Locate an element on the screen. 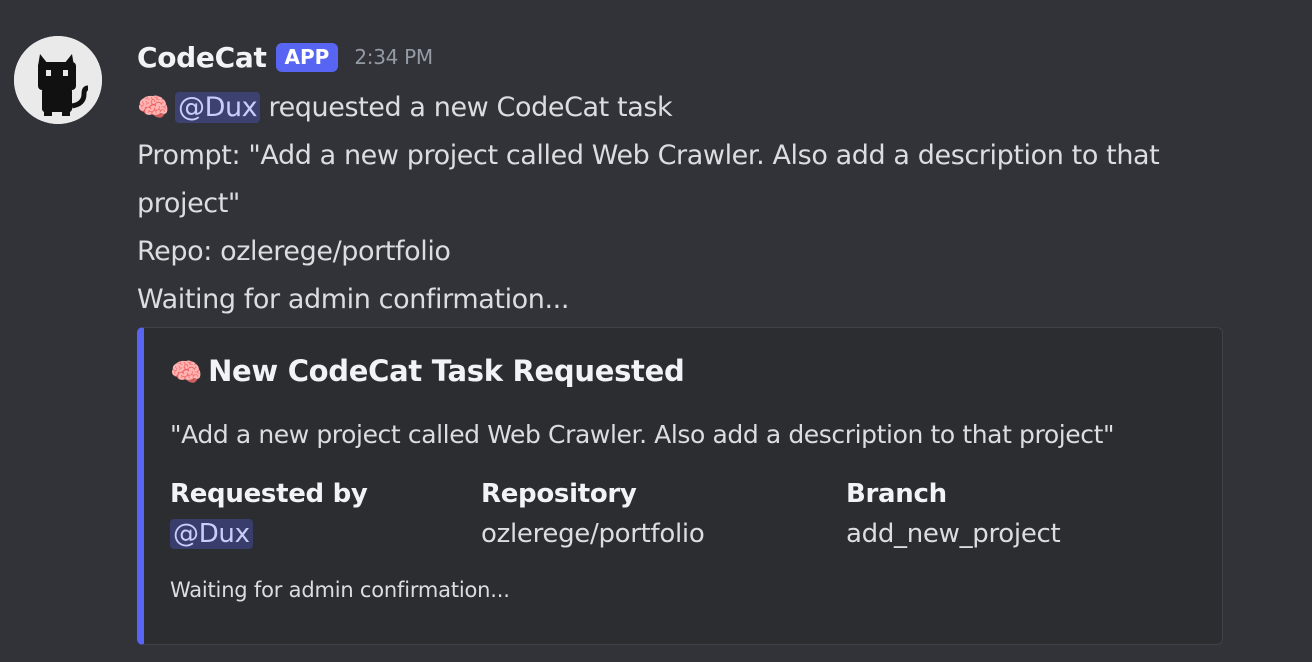  field-value: @Dux is located at coordinates (269, 534).